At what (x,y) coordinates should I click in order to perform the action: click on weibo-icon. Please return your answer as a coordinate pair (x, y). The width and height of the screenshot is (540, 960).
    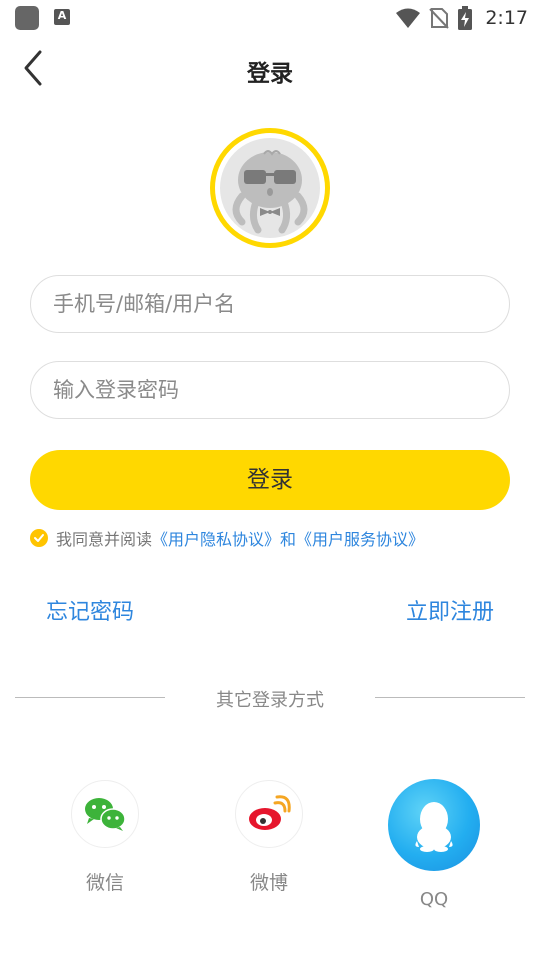
    Looking at the image, I should click on (269, 814).